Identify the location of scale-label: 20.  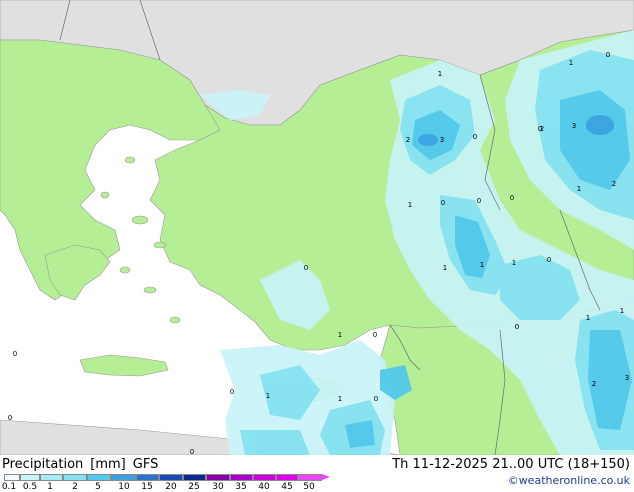
(171, 487).